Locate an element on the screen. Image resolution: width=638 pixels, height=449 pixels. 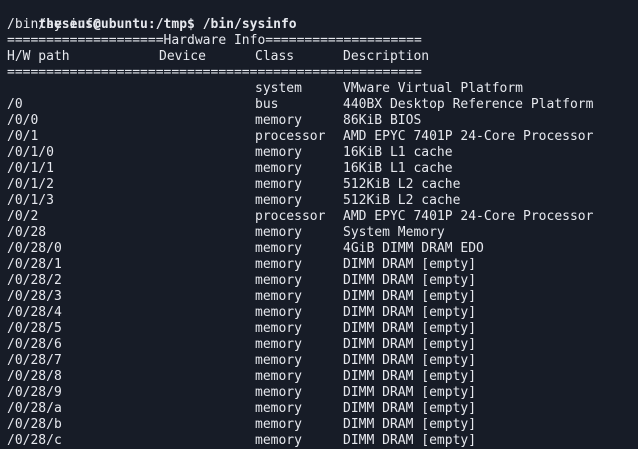
row-class: system is located at coordinates (278, 88).